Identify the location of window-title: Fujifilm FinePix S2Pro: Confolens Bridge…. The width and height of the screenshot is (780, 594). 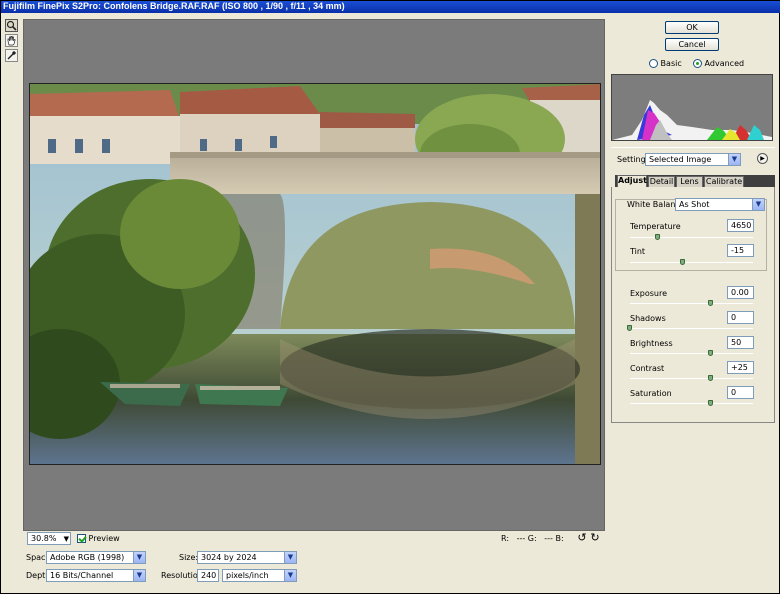
(390, 7).